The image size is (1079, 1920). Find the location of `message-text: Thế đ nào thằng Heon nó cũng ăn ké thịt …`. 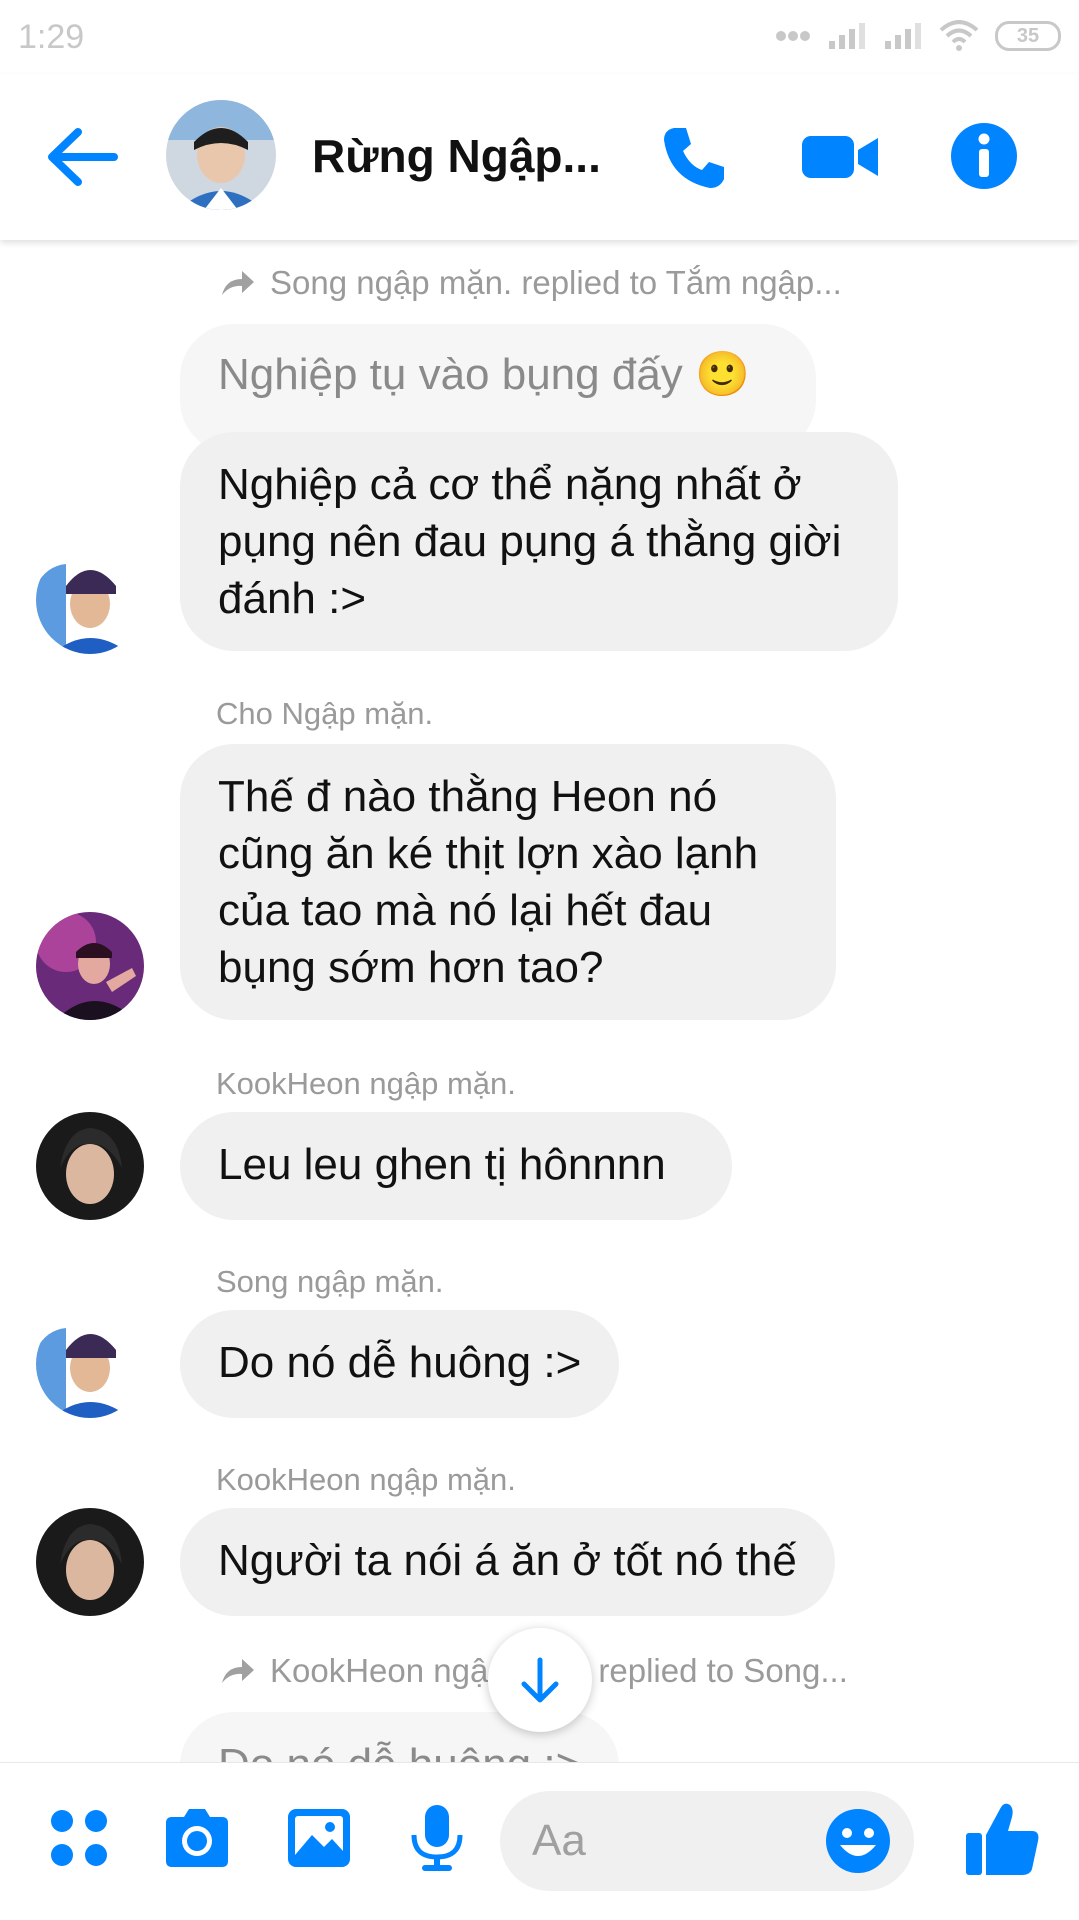

message-text: Thế đ nào thằng Heon nó cũng ăn ké thịt … is located at coordinates (488, 882).